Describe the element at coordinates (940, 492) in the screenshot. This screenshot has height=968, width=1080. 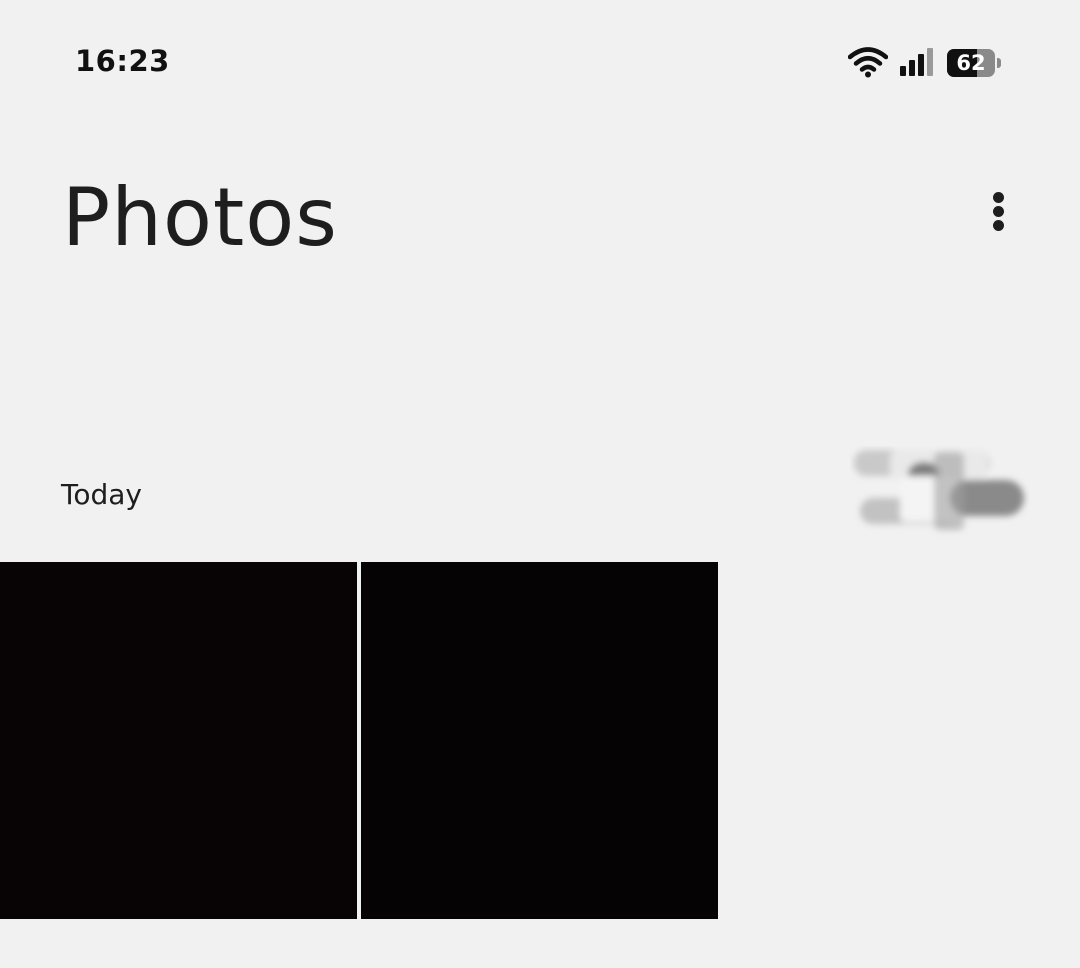
I see `blurred-toggle-icon` at that location.